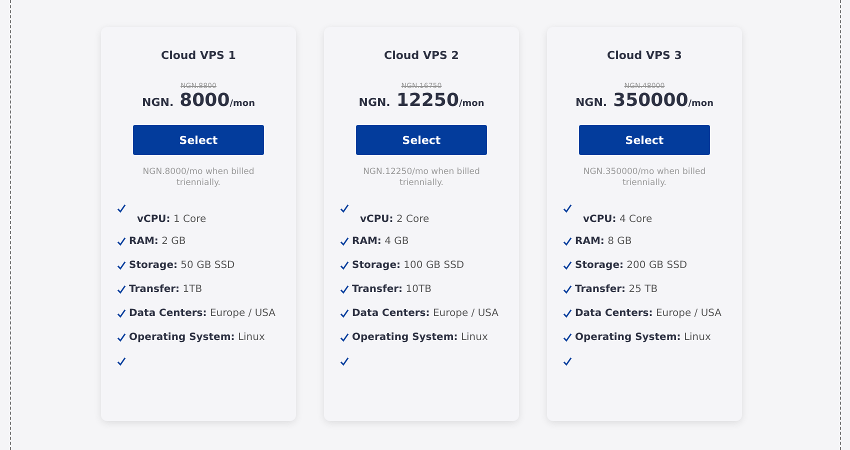  I want to click on feature-text: vCPU: 4 Core, so click(618, 219).